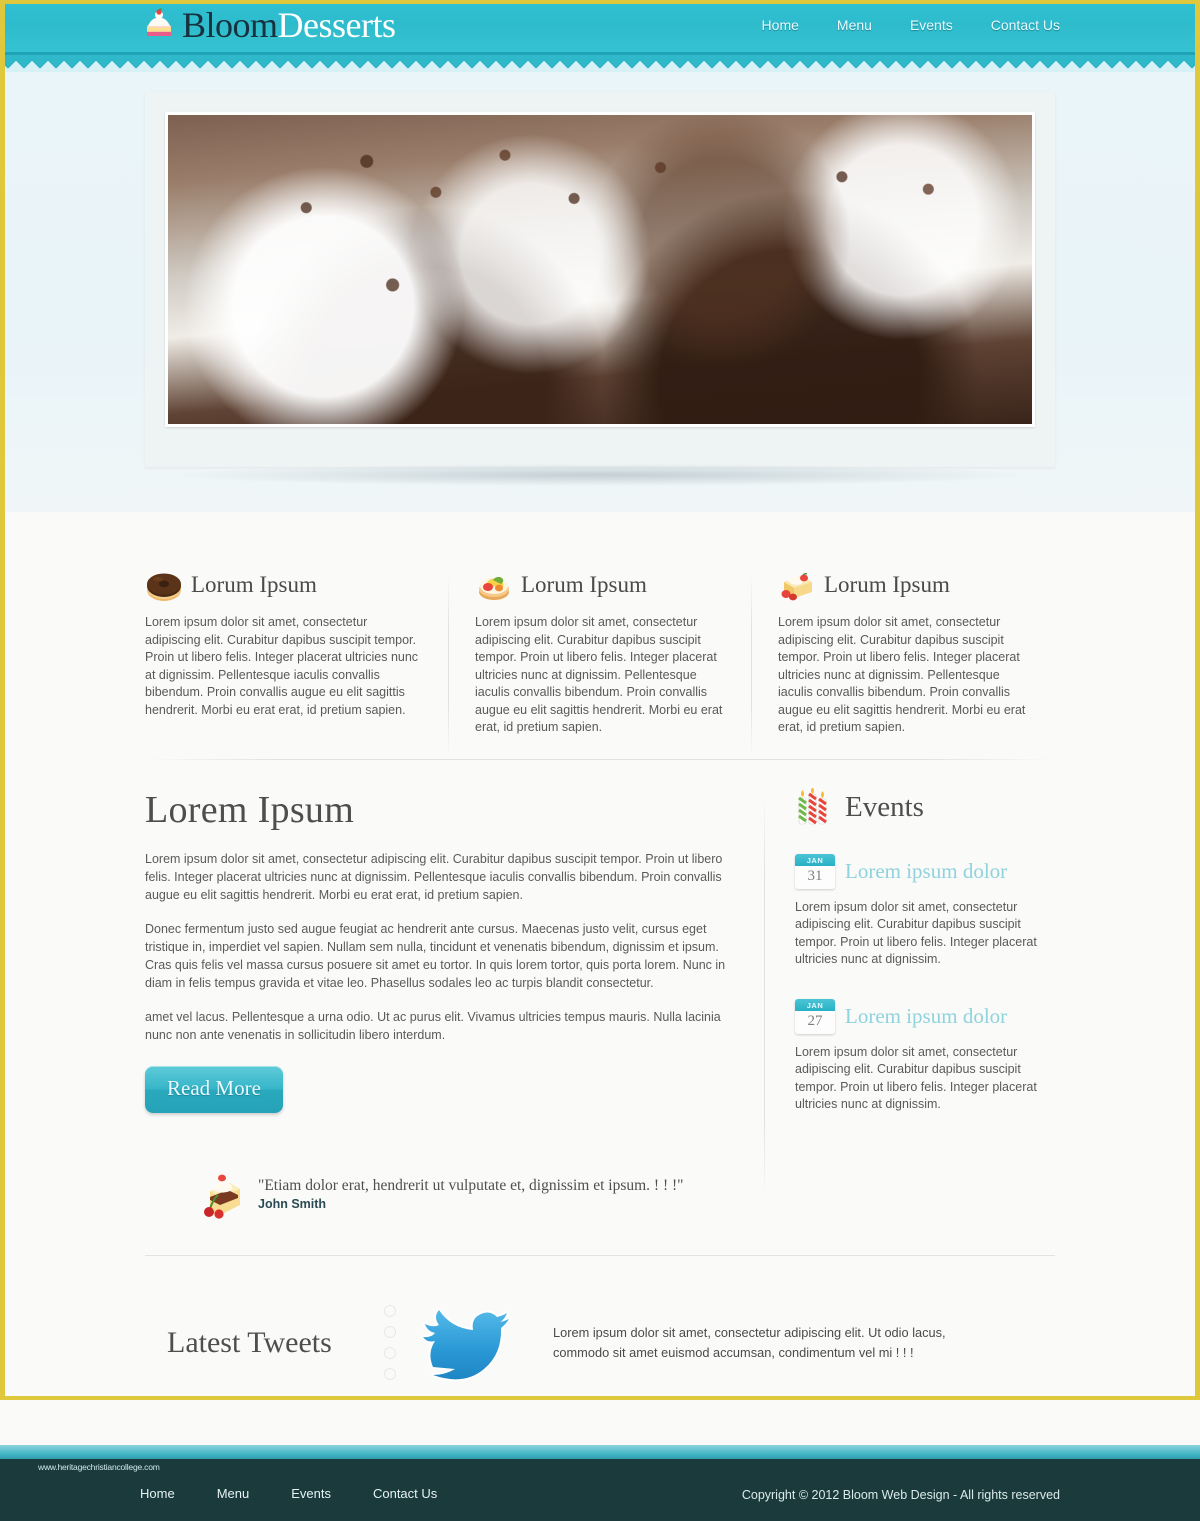  I want to click on strawberry-cake-icon, so click(797, 585).